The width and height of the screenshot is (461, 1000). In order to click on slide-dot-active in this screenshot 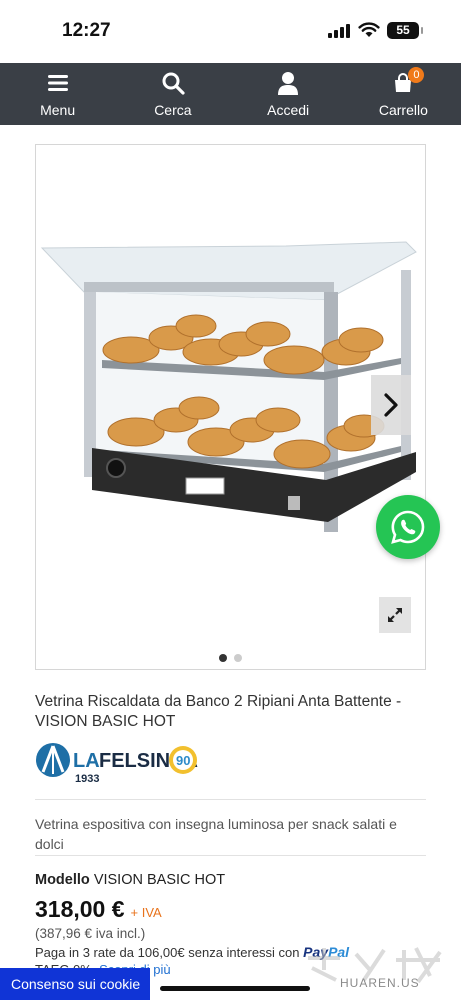, I will do `click(223, 658)`.